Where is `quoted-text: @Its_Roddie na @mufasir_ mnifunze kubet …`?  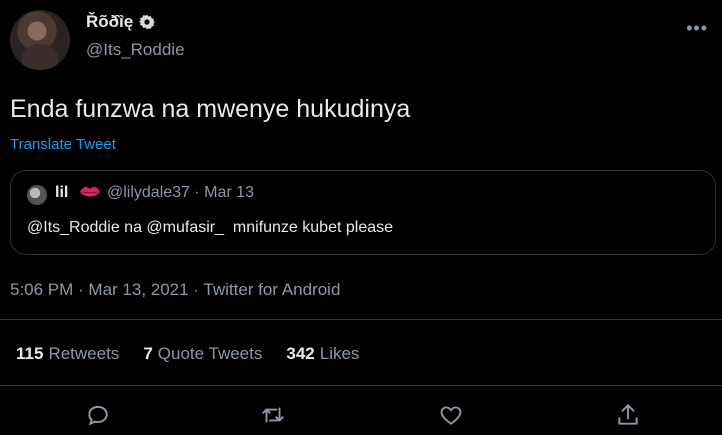 quoted-text: @Its_Roddie na @mufasir_ mnifunze kubet … is located at coordinates (210, 227).